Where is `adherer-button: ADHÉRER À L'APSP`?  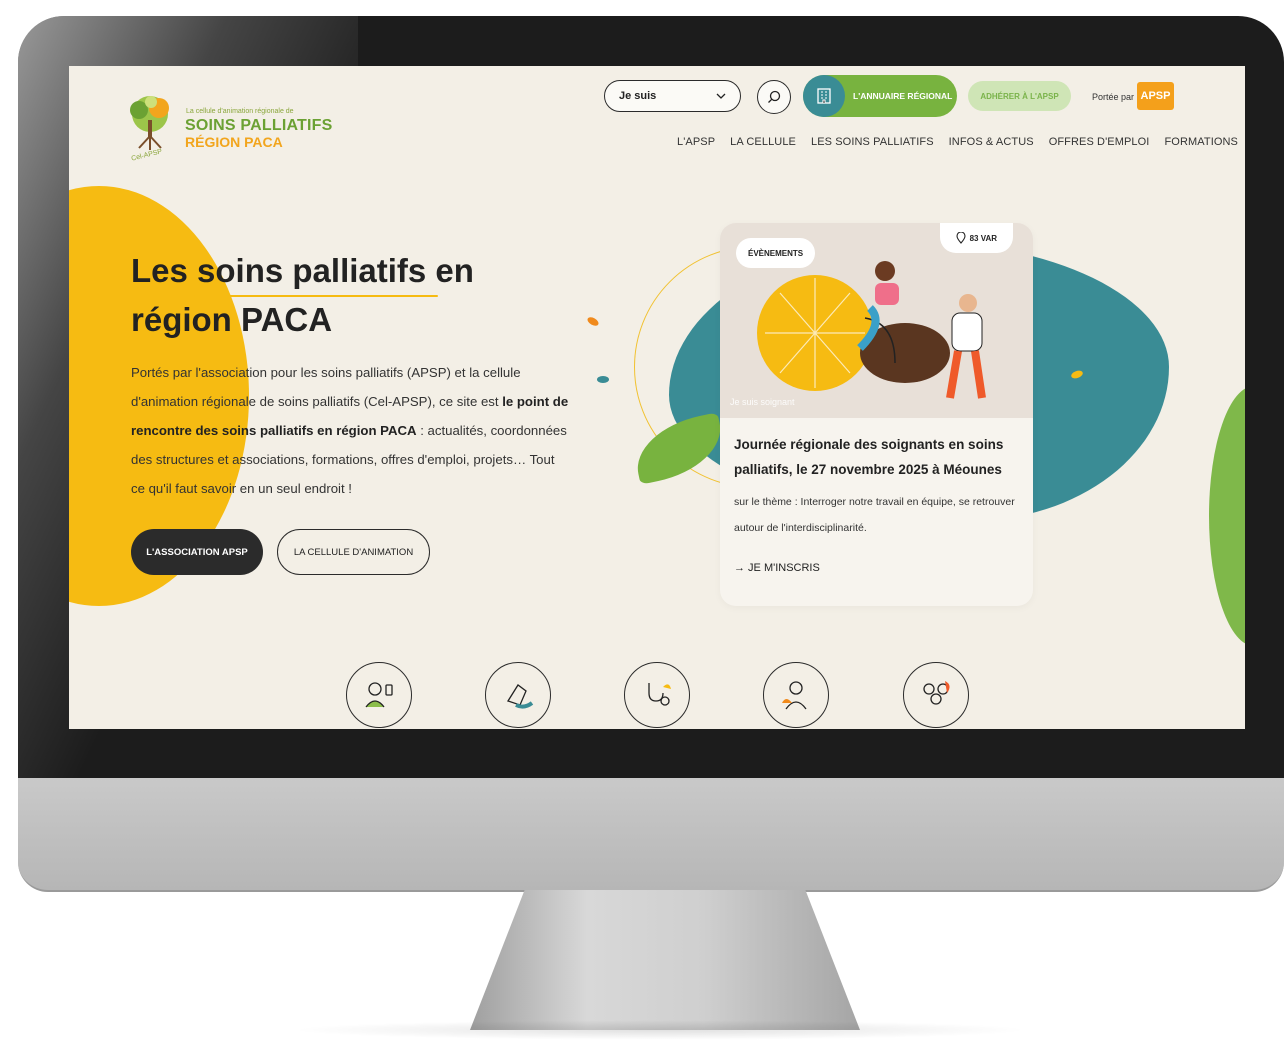 adherer-button: ADHÉRER À L'APSP is located at coordinates (1019, 96).